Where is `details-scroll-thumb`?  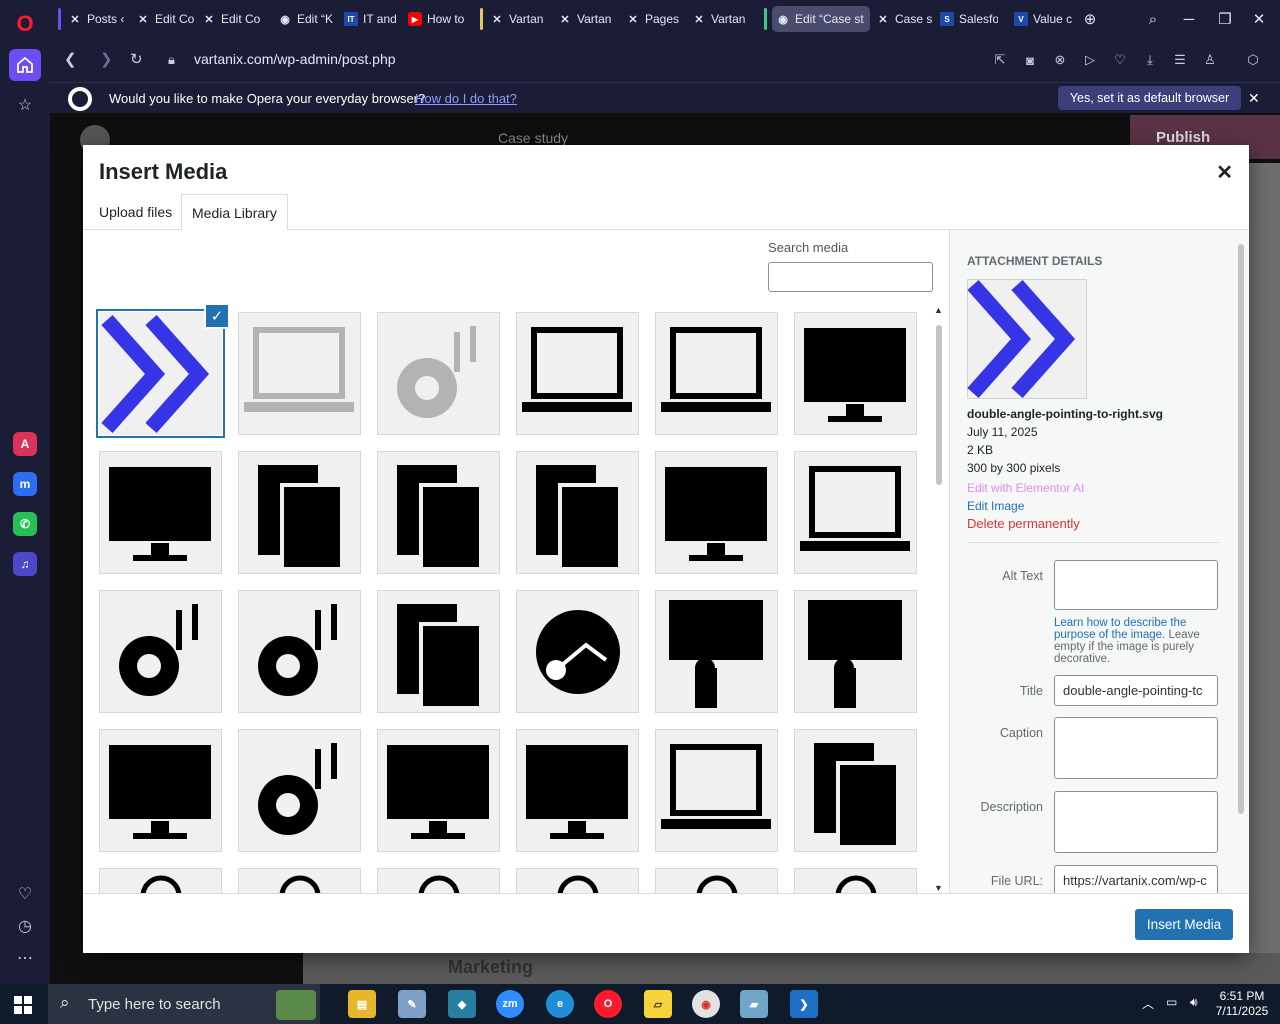
details-scroll-thumb is located at coordinates (1241, 529).